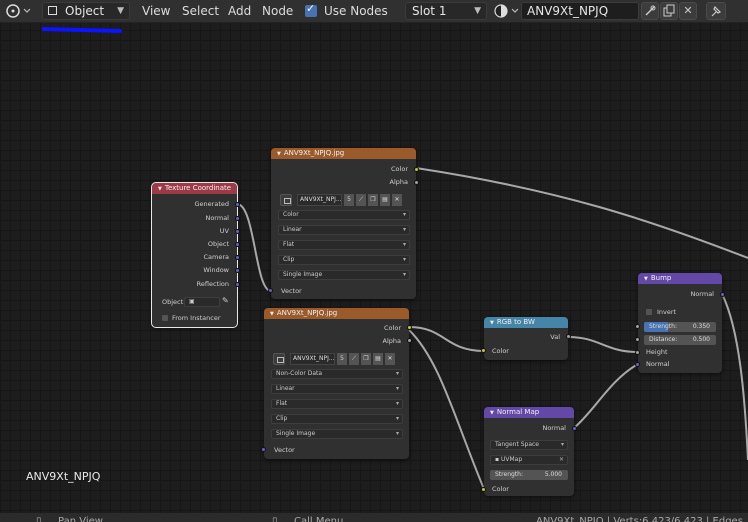 The image size is (748, 522). I want to click on menu-select: Select, so click(200, 11).